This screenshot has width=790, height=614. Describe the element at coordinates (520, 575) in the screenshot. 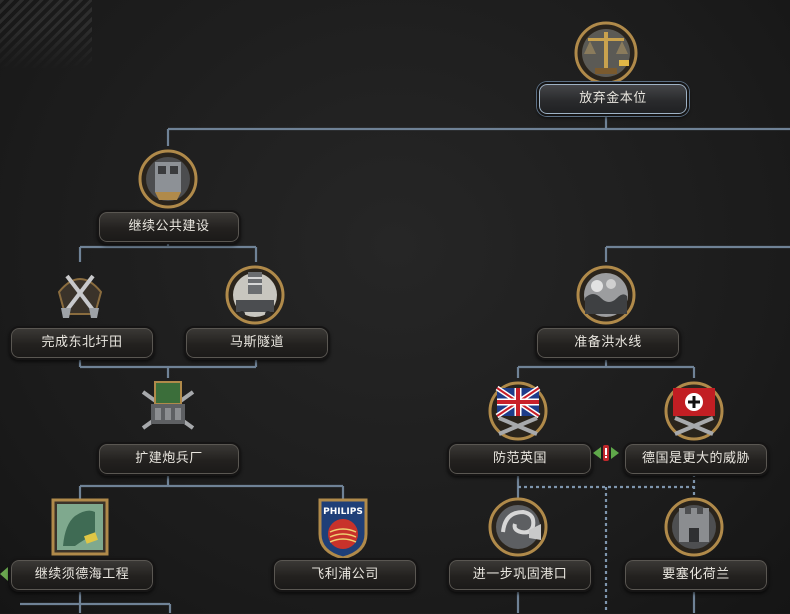

I see `focus-label: 进一步巩固港口` at that location.